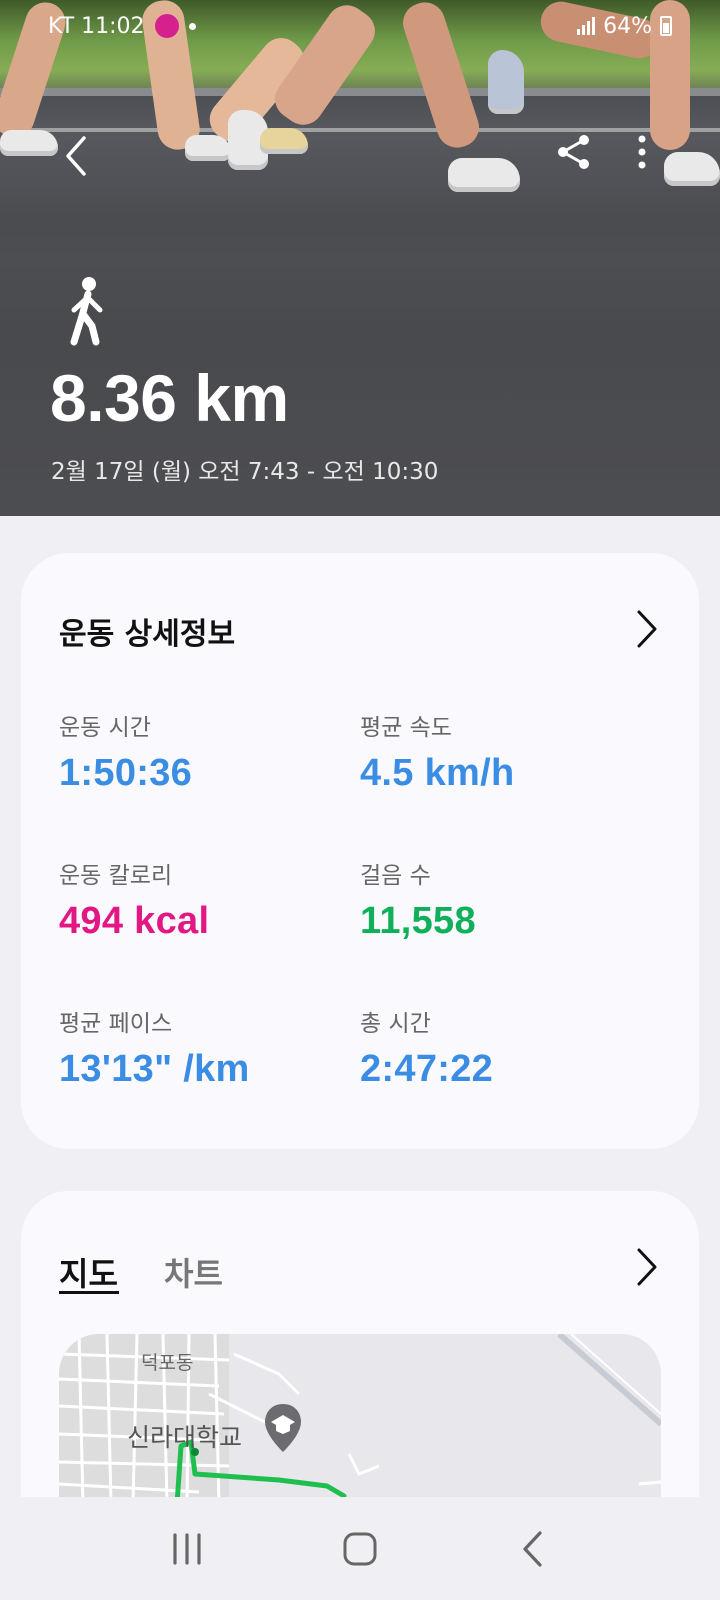 The width and height of the screenshot is (720, 1600). Describe the element at coordinates (126, 773) in the screenshot. I see `metric-value: 1:50:36` at that location.